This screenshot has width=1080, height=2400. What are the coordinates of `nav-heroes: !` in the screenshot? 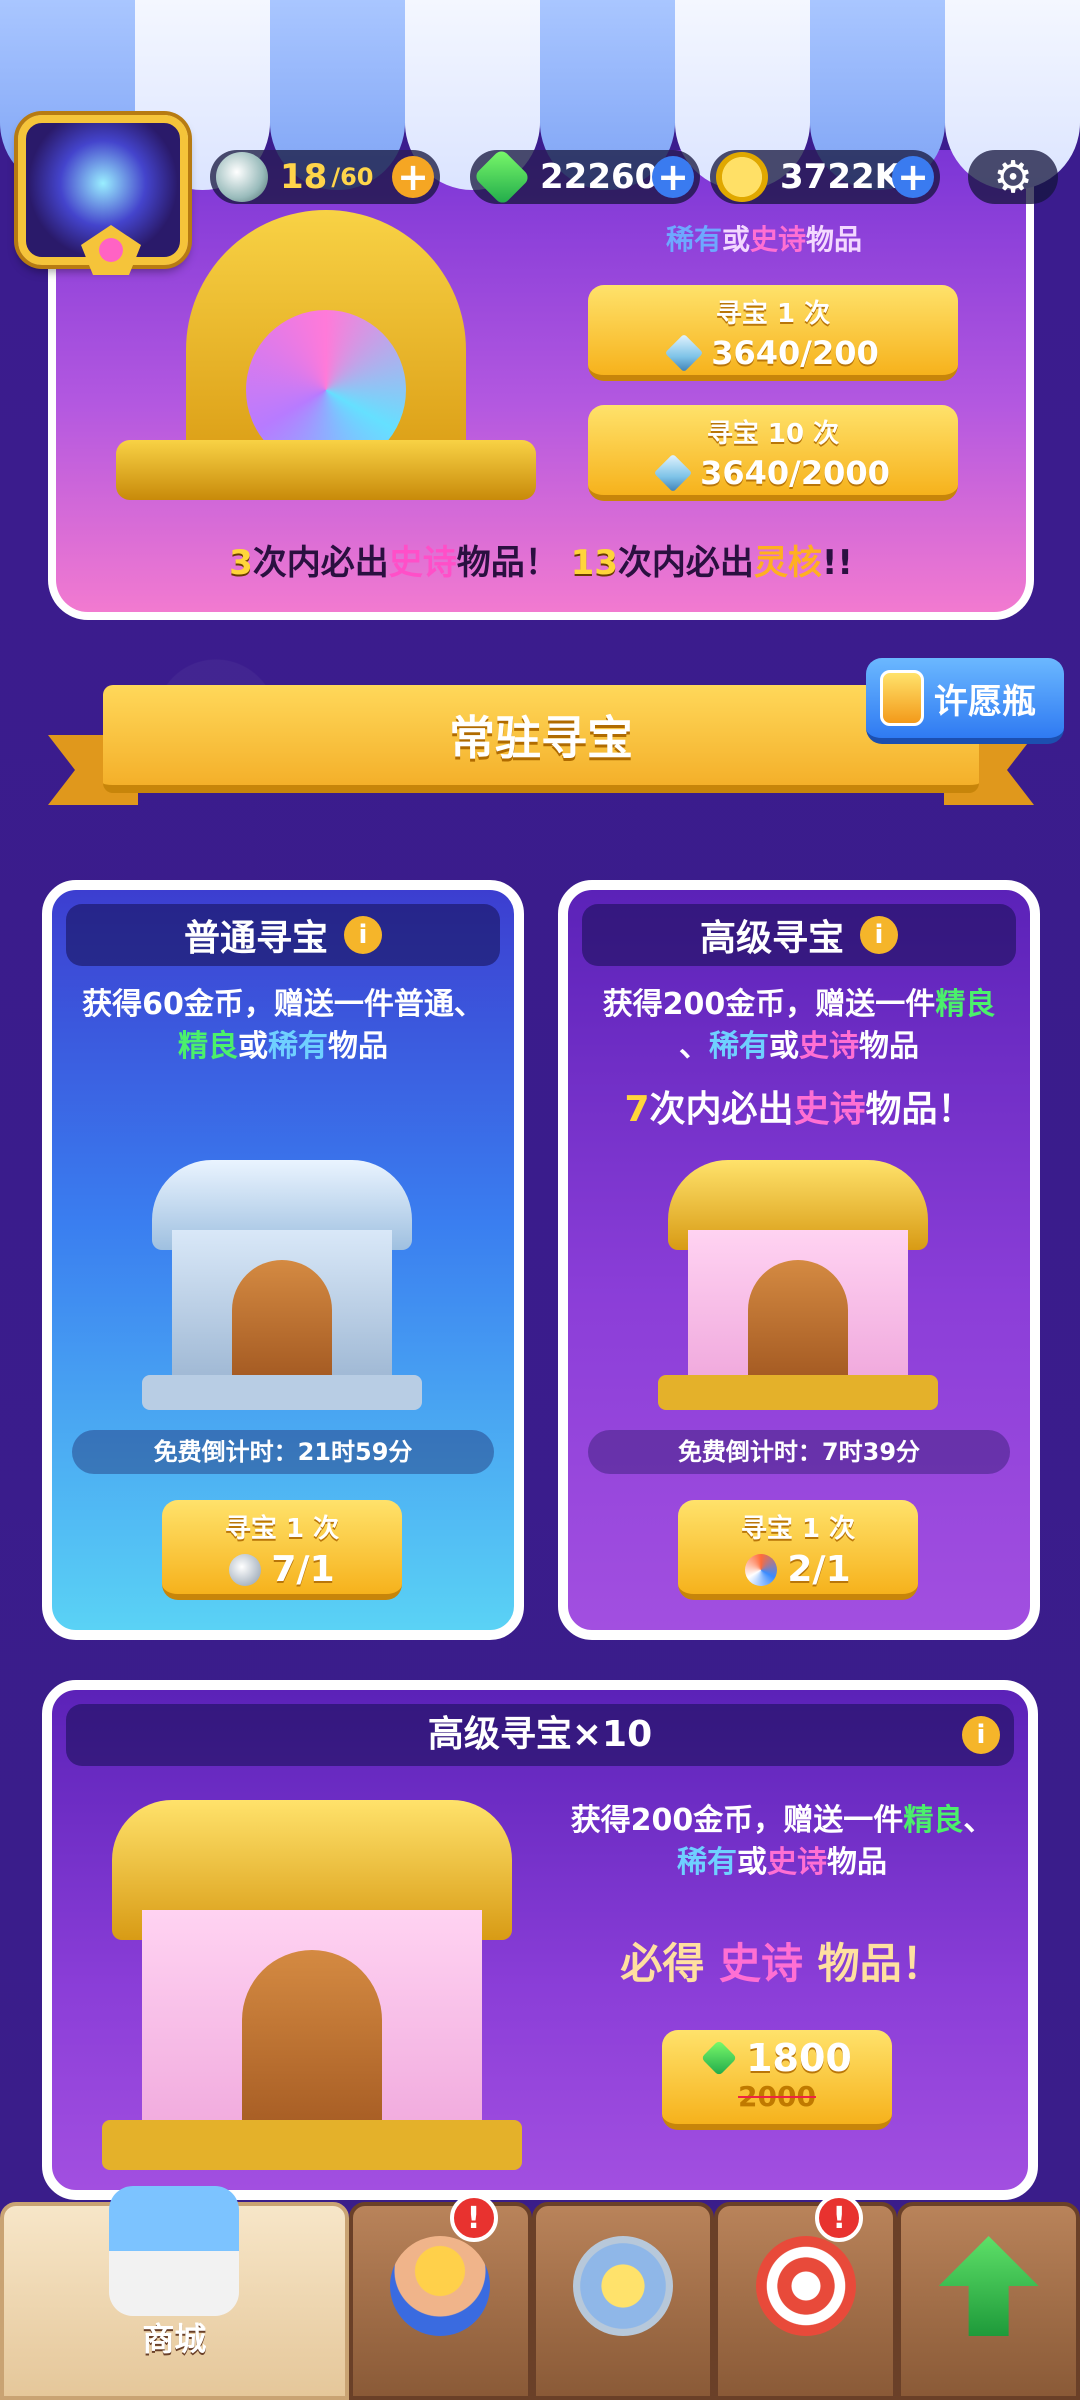 It's located at (440, 2297).